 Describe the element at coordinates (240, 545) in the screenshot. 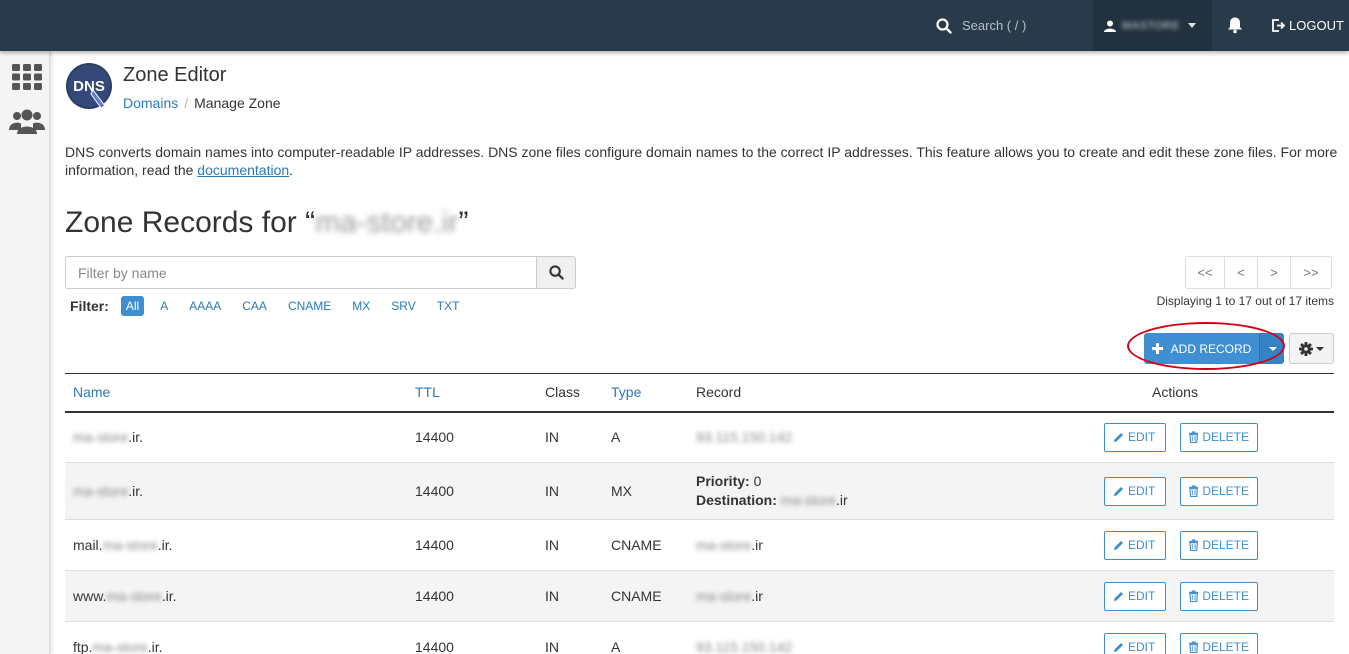

I see `record-name: mail.ma-store.ir.` at that location.